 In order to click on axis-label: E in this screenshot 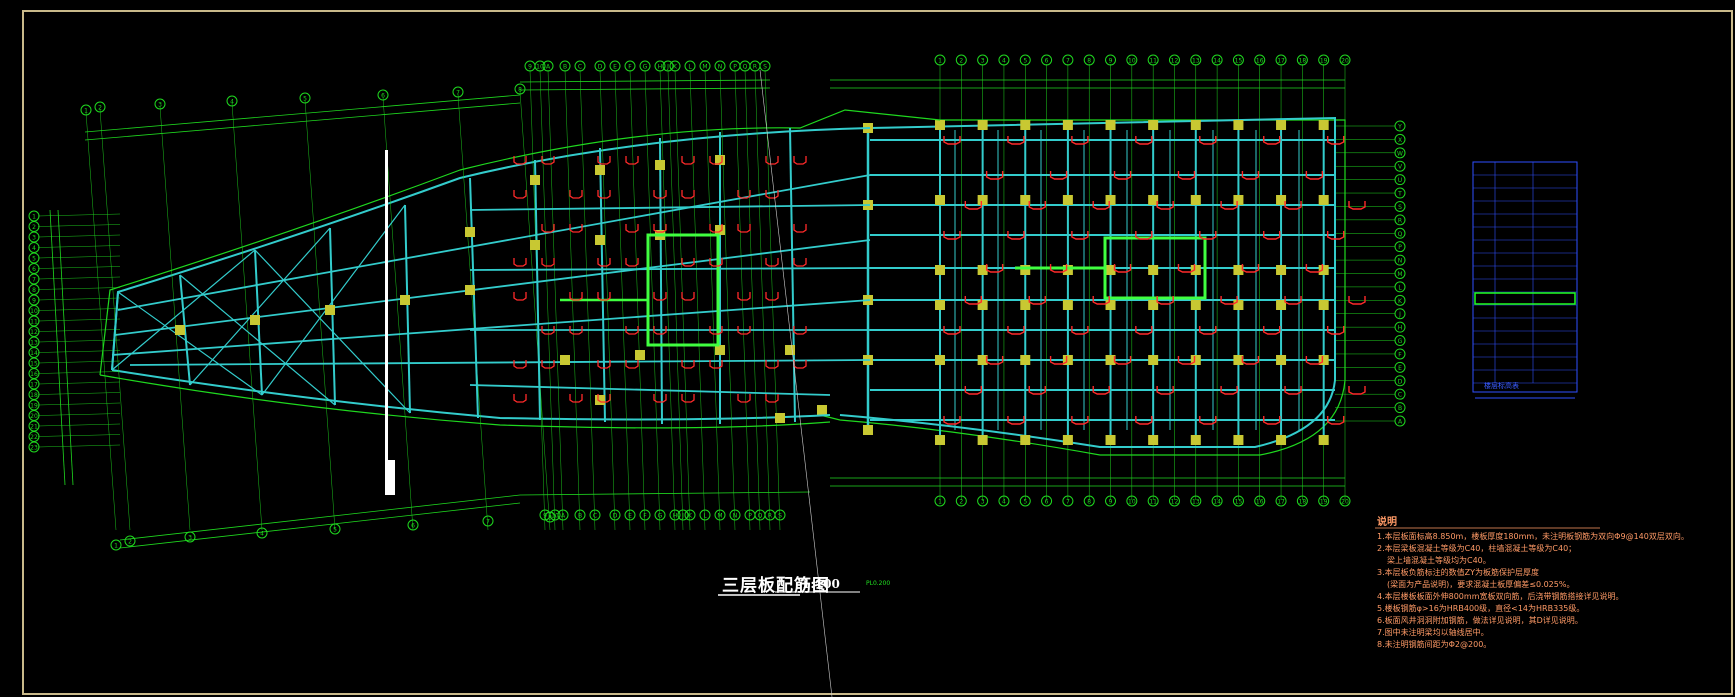, I will do `click(1400, 368)`.